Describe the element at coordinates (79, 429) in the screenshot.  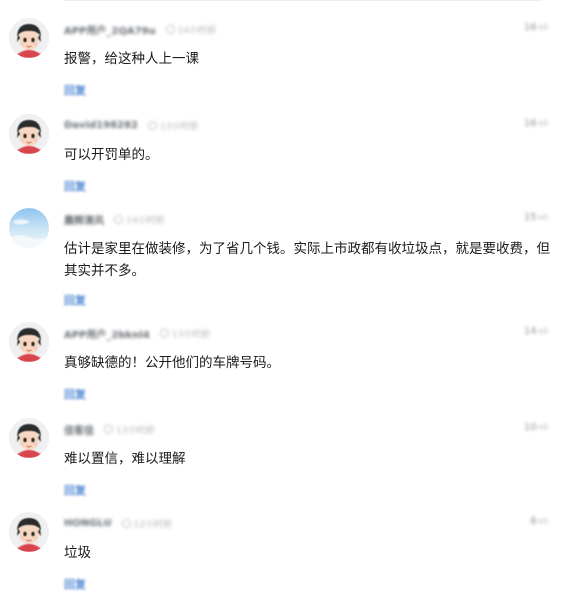
I see `username: 佳客佳` at that location.